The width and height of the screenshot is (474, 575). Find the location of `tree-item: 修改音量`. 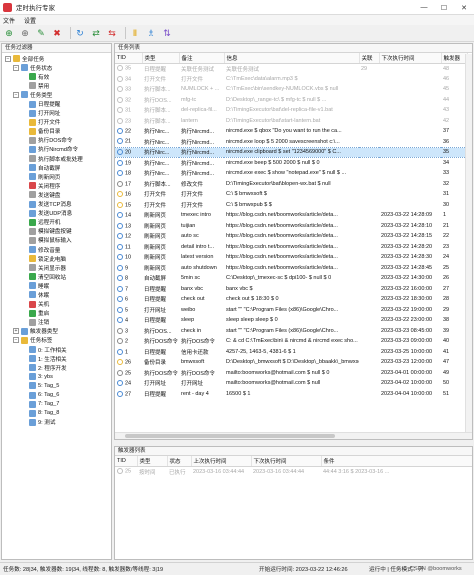

tree-item: 修改音量 is located at coordinates (56, 249).